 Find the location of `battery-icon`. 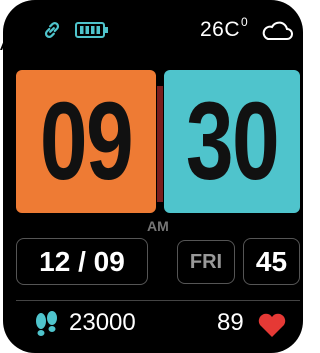

battery-icon is located at coordinates (91, 30).